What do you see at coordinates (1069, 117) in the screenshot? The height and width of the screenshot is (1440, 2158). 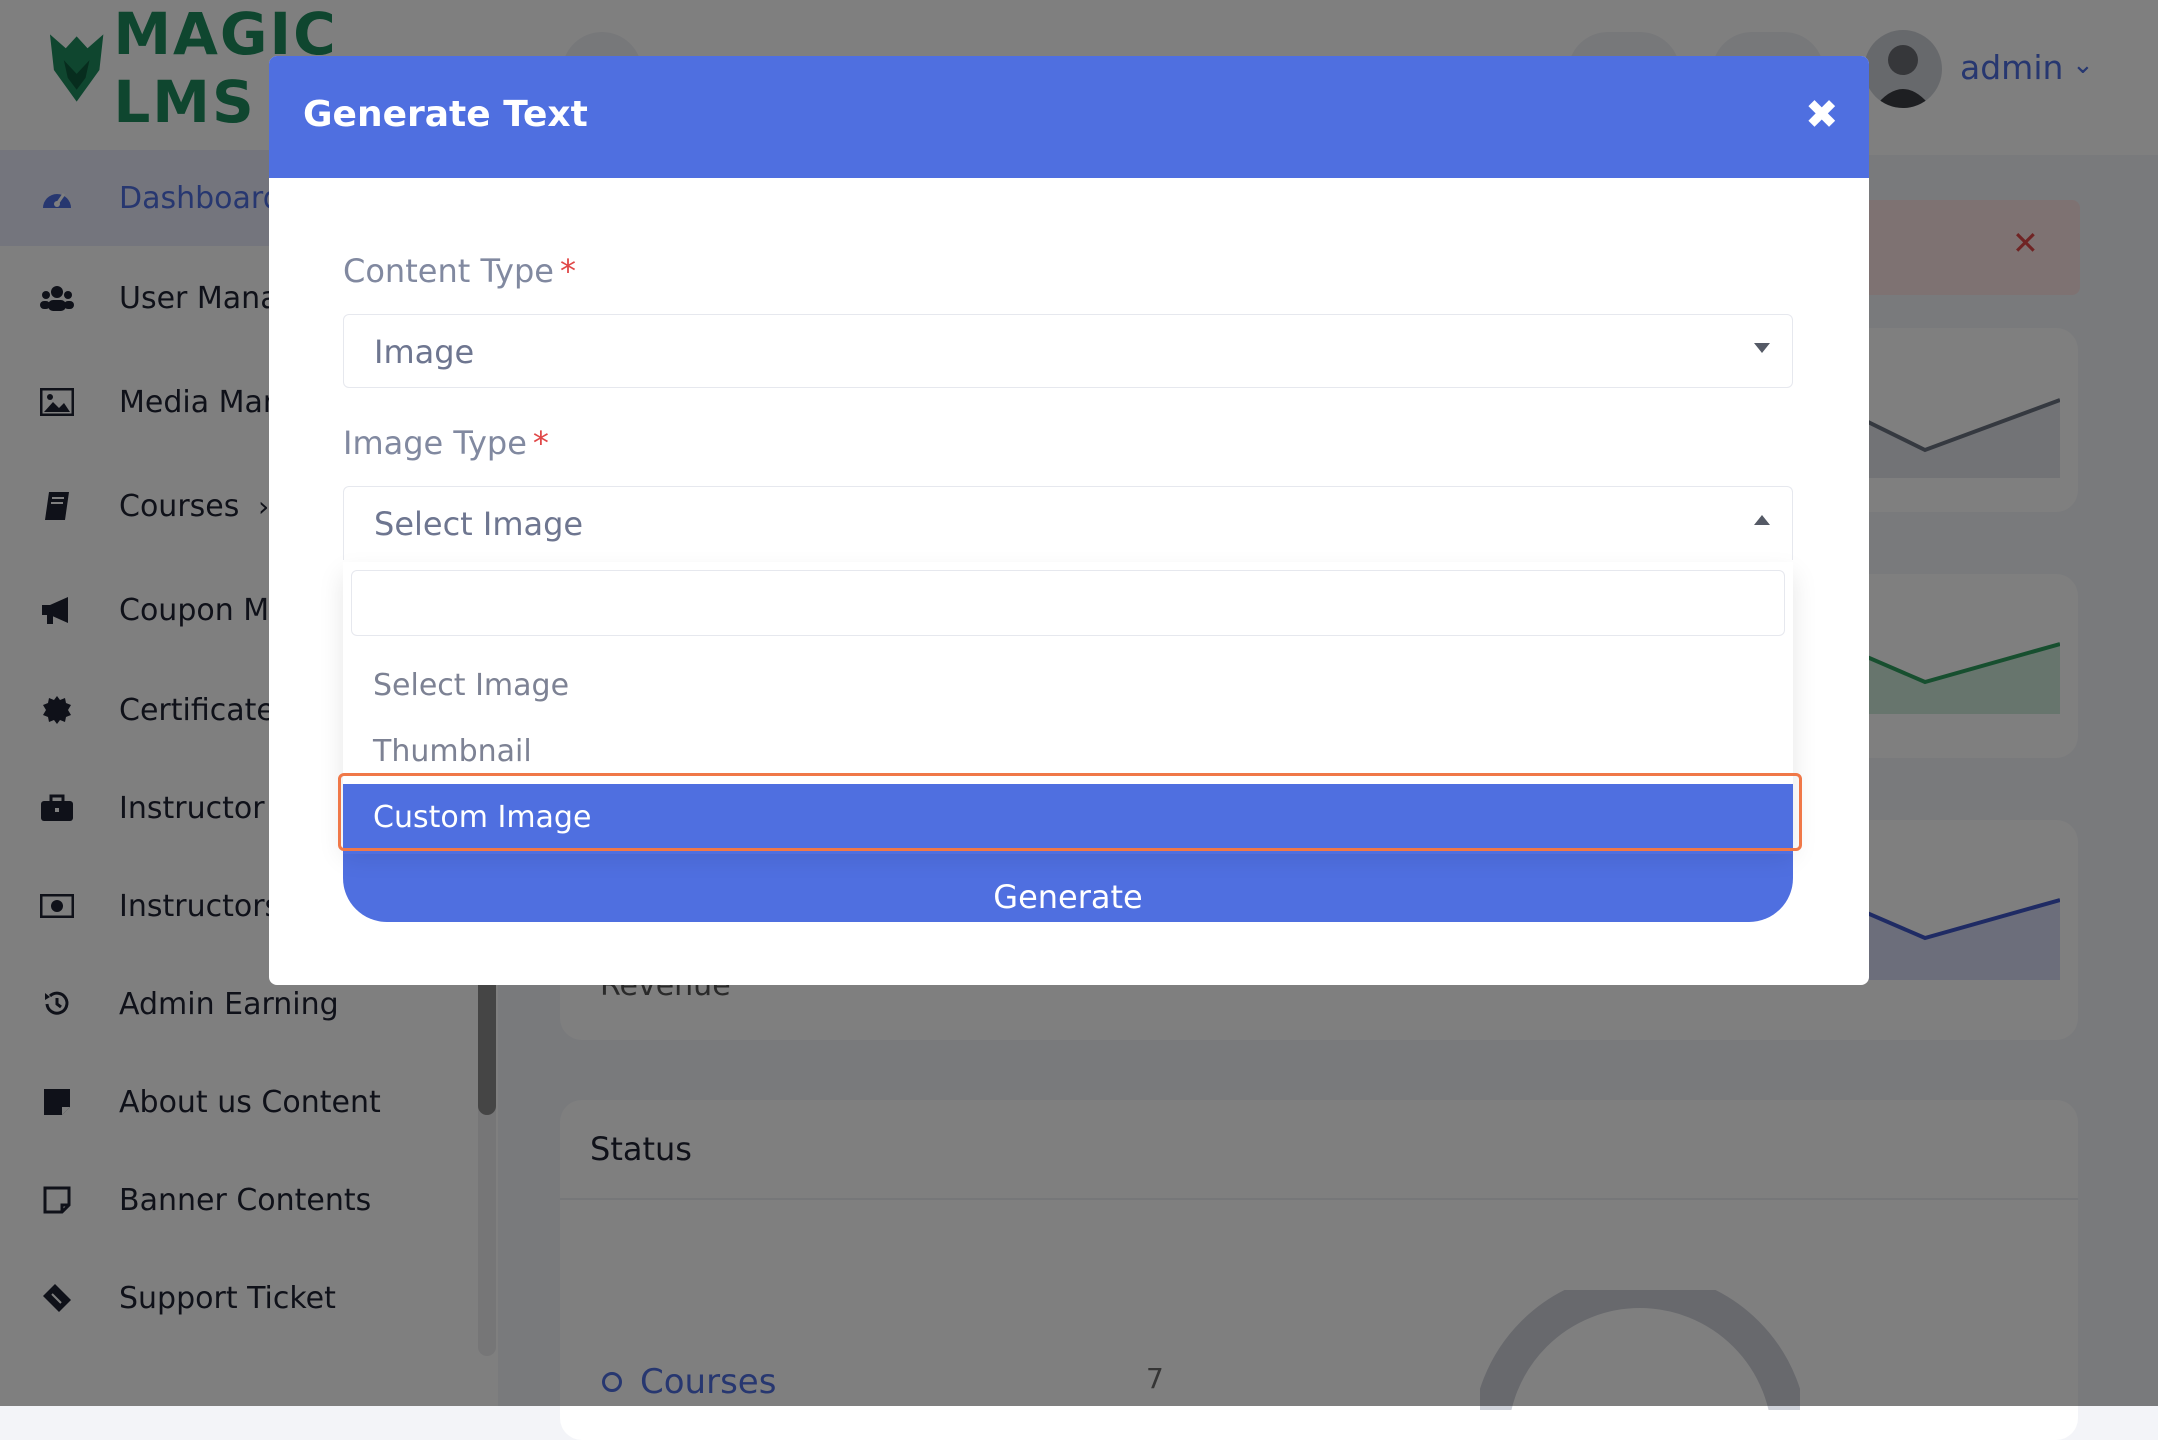 I see `modal-header: Generate Text ✖` at bounding box center [1069, 117].